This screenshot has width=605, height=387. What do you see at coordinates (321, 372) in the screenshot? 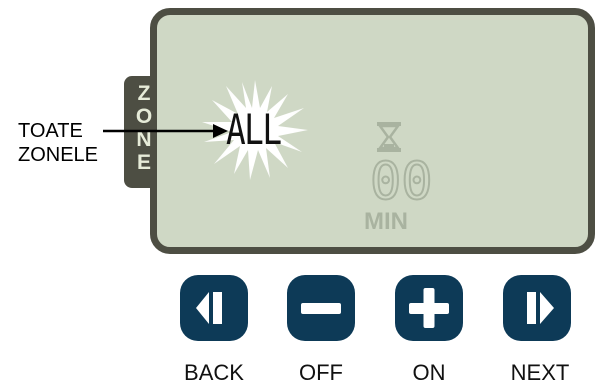
I see `off-button-label: OFF` at bounding box center [321, 372].